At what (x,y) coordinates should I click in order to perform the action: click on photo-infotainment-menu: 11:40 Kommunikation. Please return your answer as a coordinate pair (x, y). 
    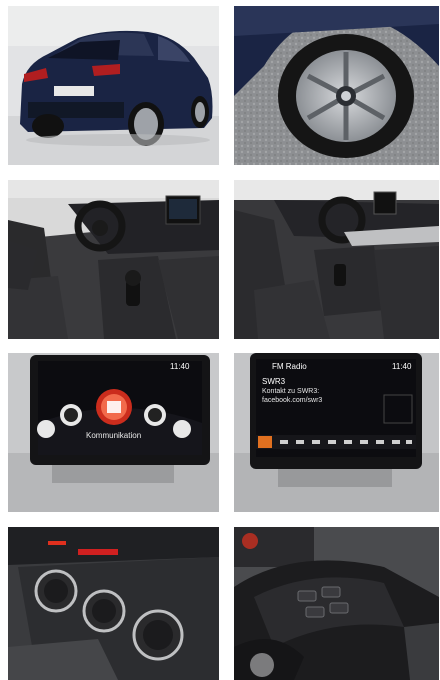
    Looking at the image, I should click on (113, 432).